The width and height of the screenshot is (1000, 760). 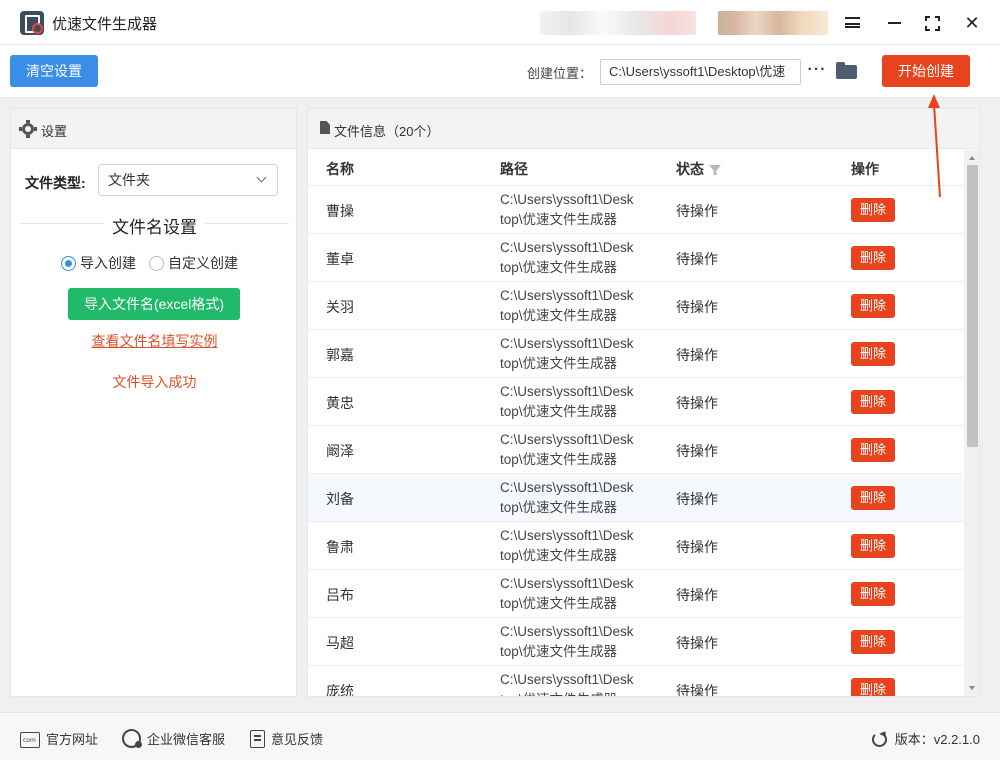 I want to click on gear-icon, so click(x=28, y=129).